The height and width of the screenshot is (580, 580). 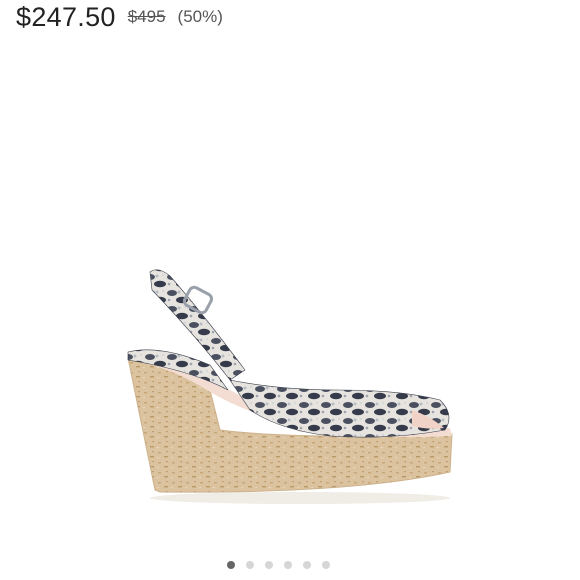 What do you see at coordinates (119, 17) in the screenshot?
I see `price-row: $247.50 $495 (50%)` at bounding box center [119, 17].